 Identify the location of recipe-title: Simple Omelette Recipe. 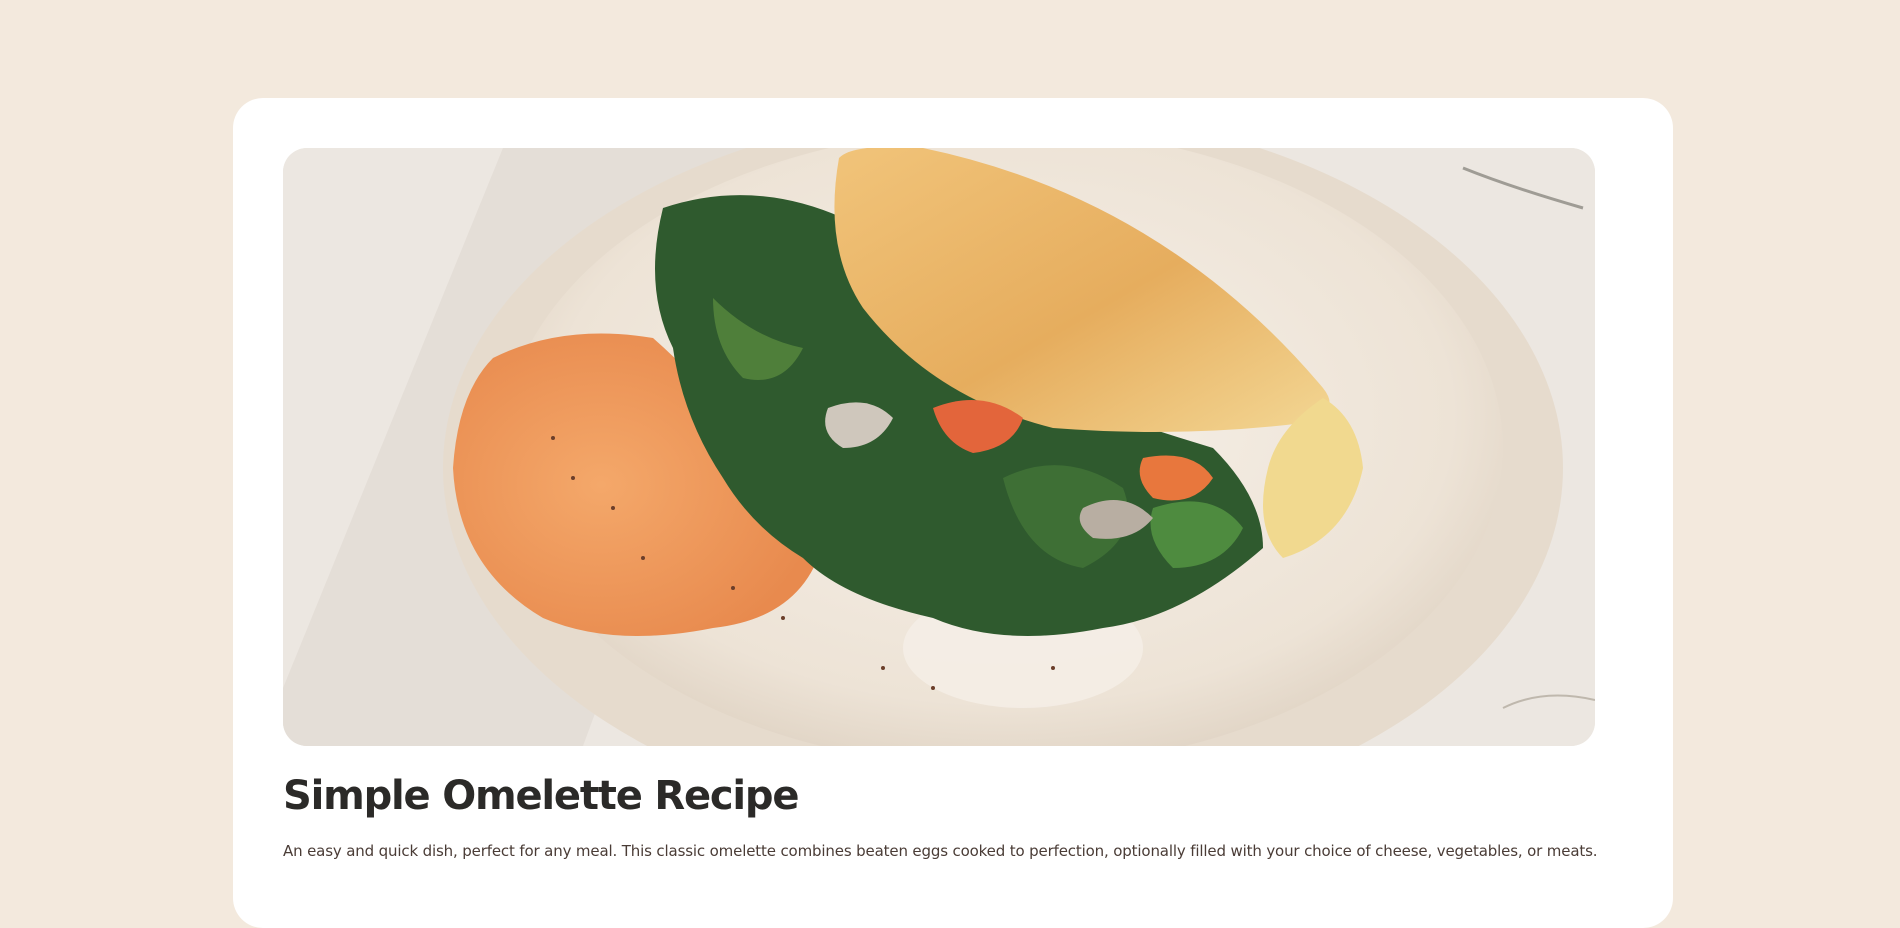
(541, 796).